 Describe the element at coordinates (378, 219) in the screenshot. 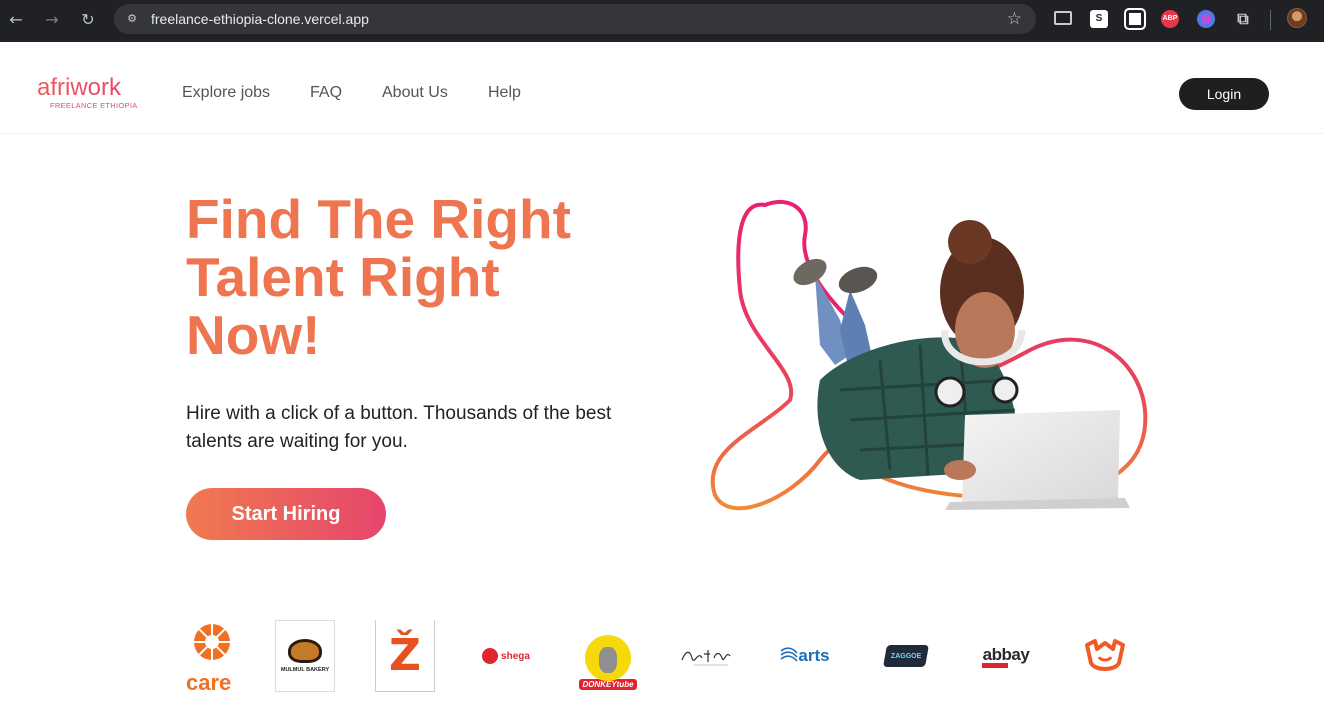

I see `hero-title-line: Find The Right` at that location.